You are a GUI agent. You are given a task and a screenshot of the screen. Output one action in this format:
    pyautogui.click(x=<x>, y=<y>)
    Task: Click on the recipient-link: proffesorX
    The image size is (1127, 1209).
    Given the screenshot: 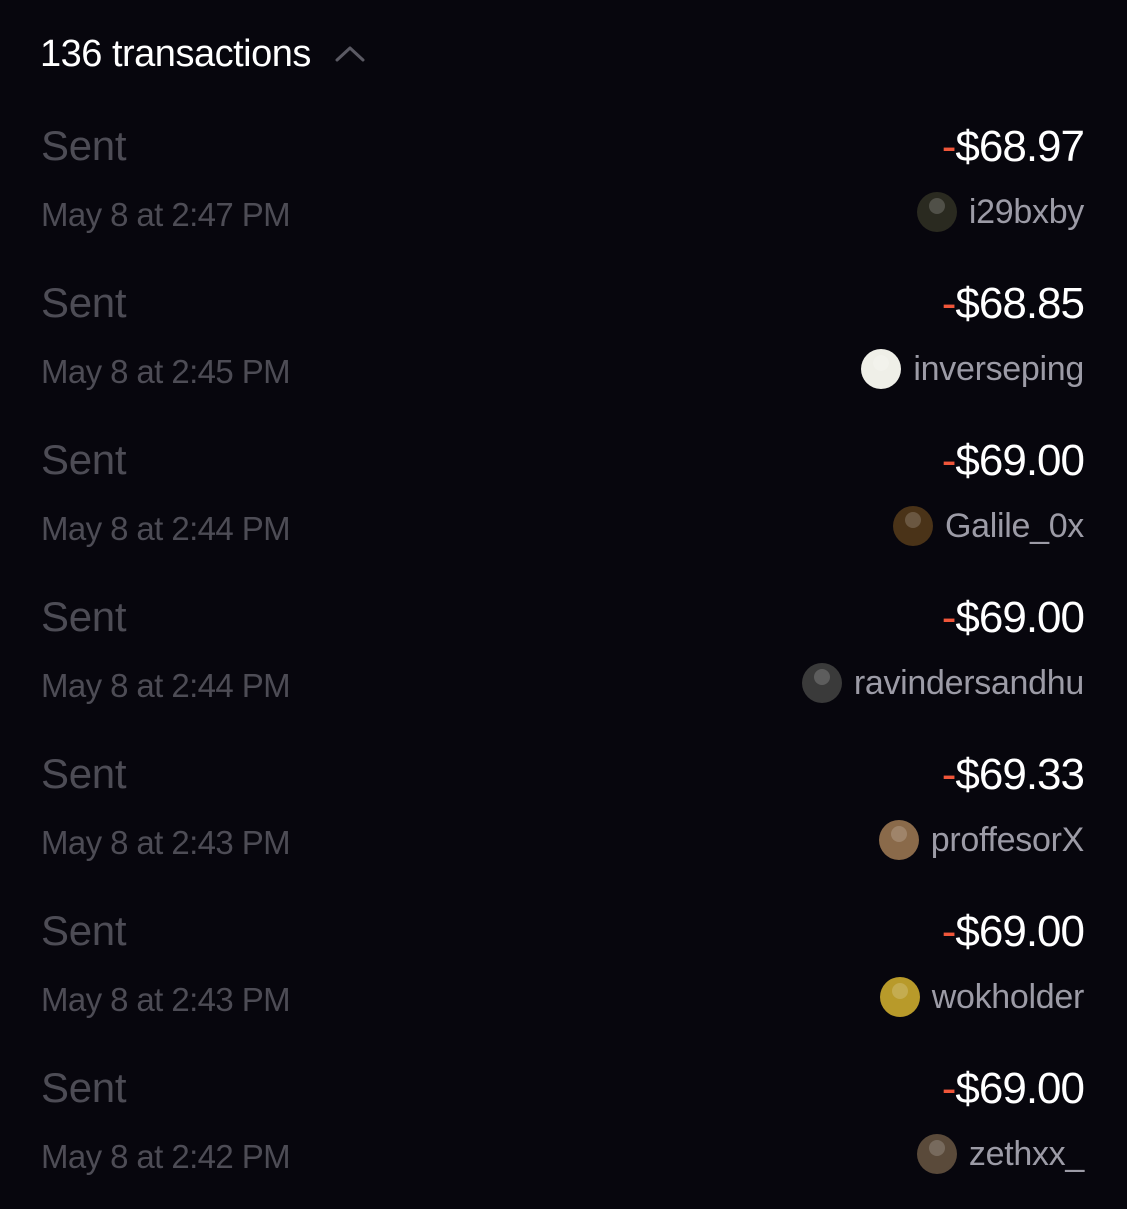 What is the action you would take?
    pyautogui.click(x=981, y=840)
    